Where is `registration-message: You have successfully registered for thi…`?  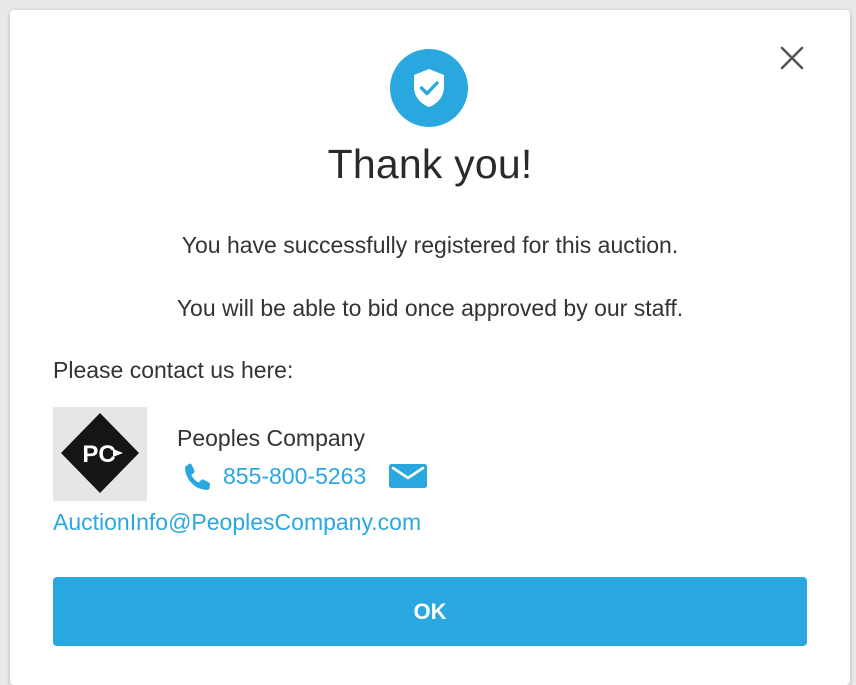
registration-message: You have successfully registered for thi… is located at coordinates (430, 245).